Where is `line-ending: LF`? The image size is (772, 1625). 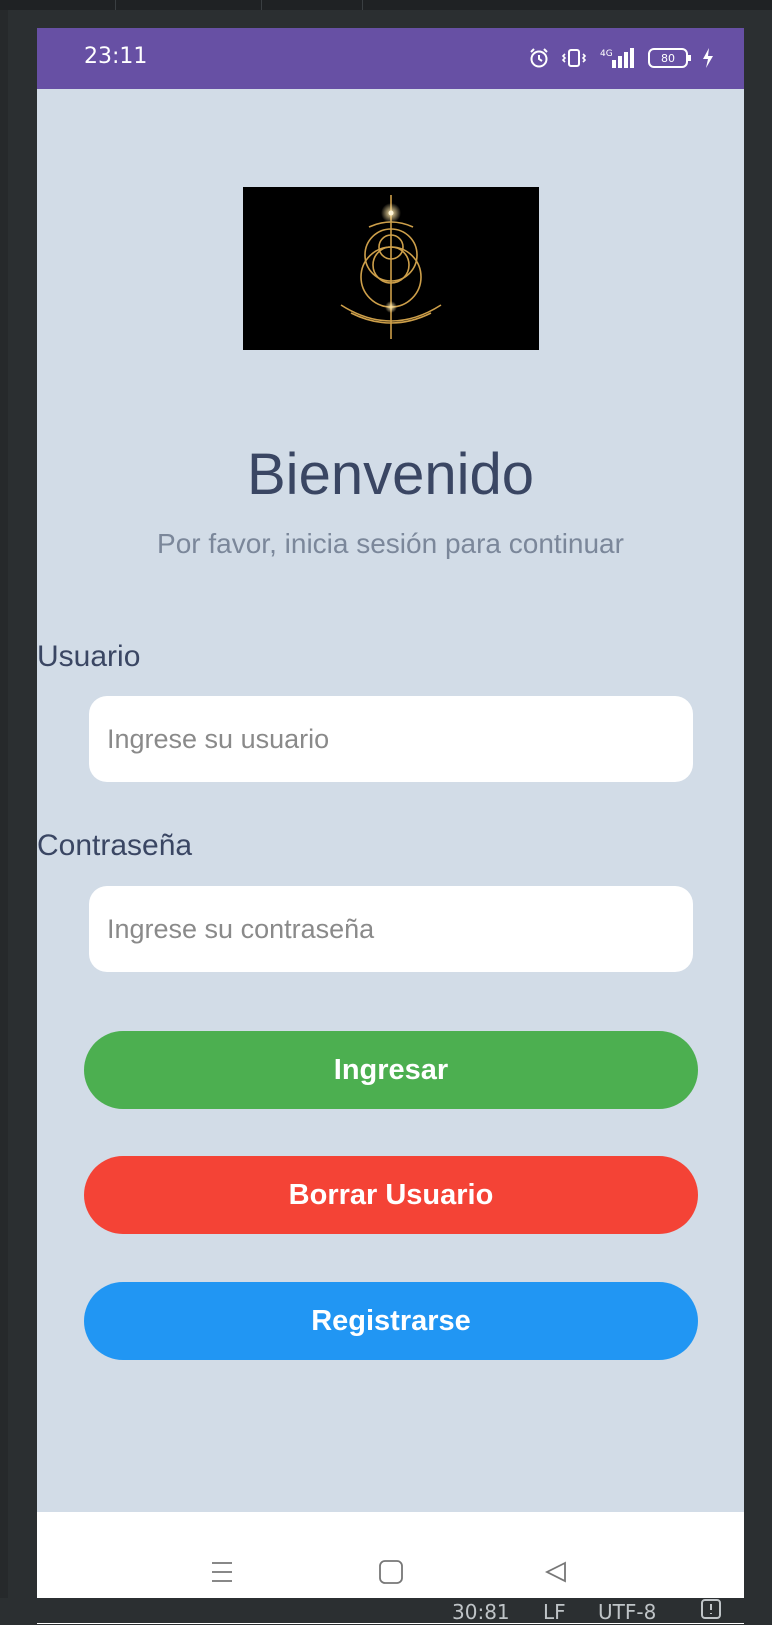 line-ending: LF is located at coordinates (554, 1612).